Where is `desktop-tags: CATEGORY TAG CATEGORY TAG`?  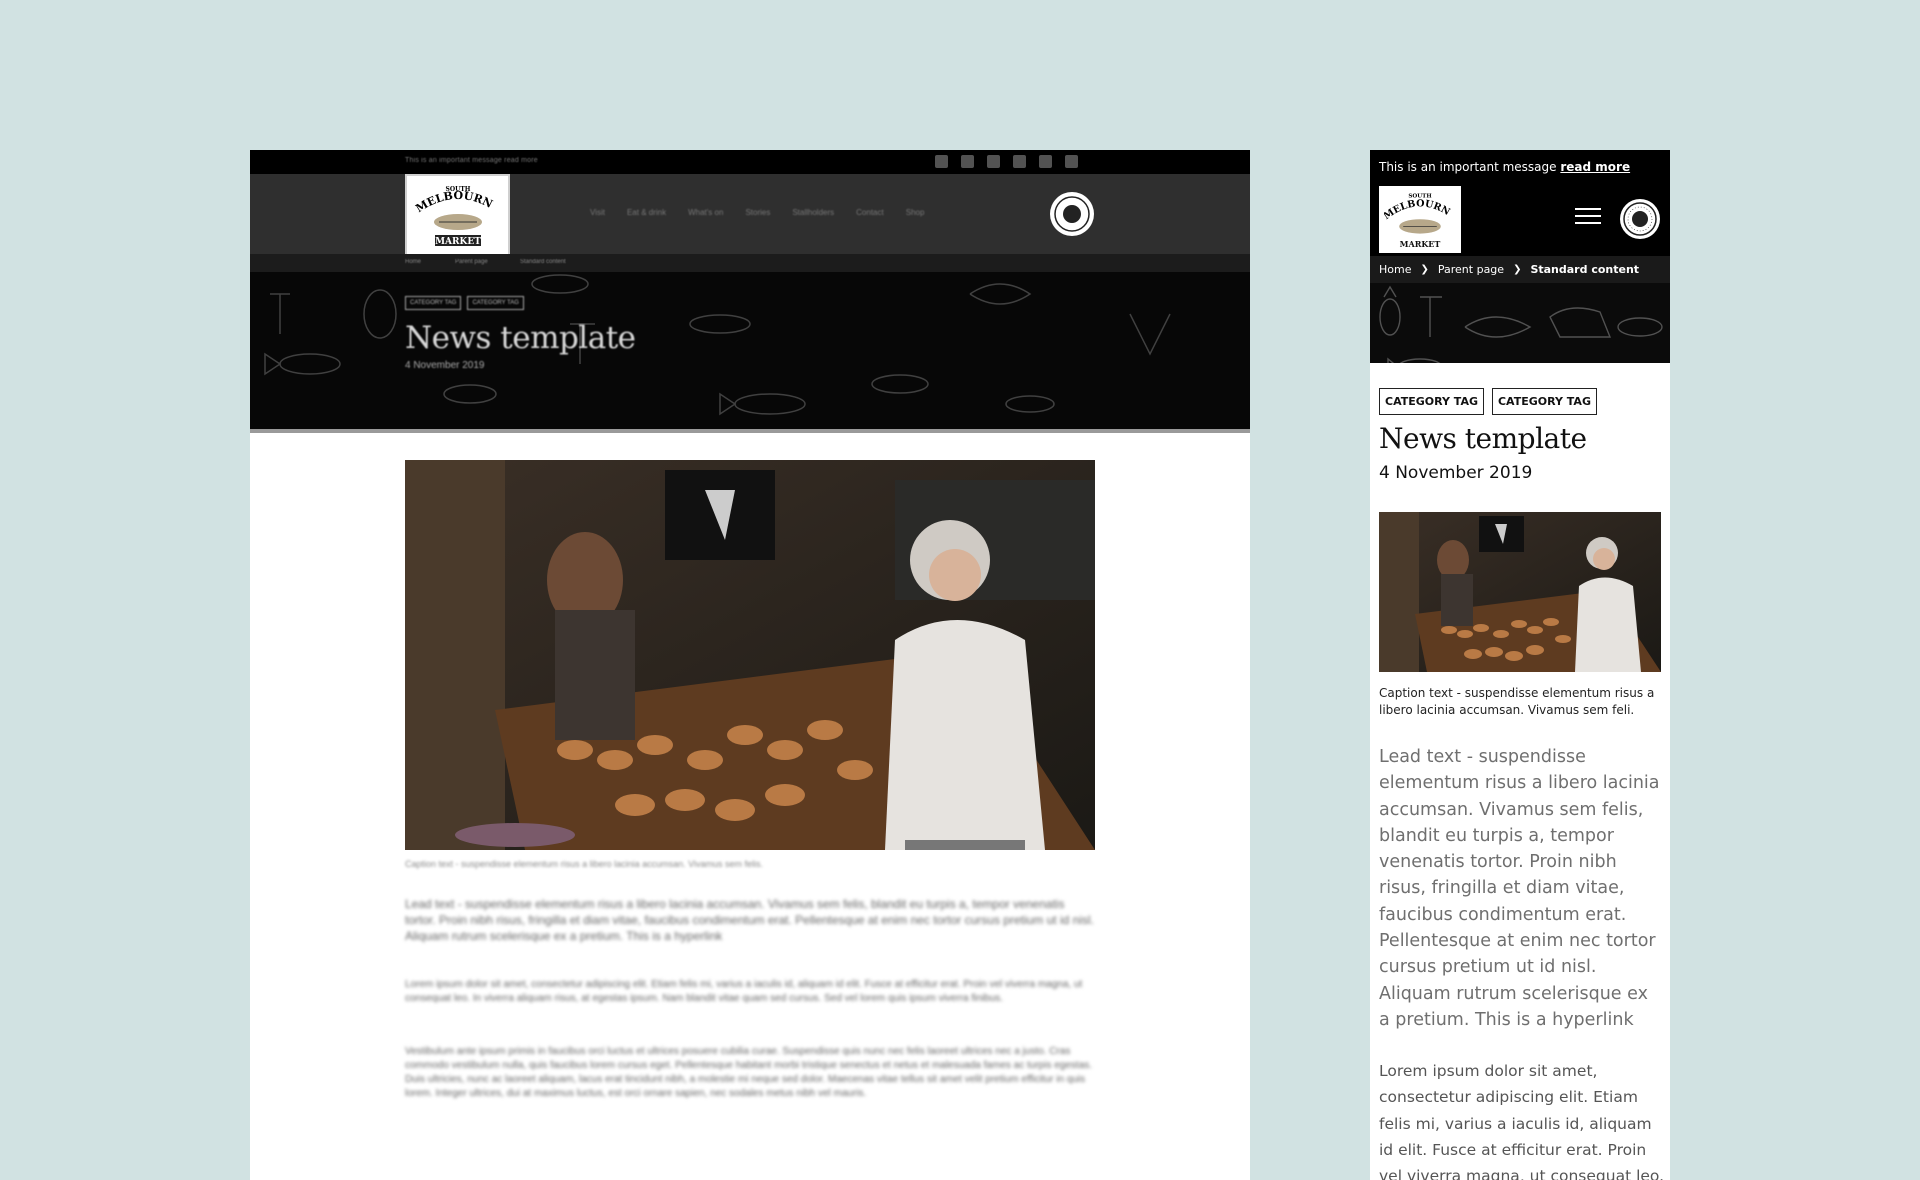
desktop-tags: CATEGORY TAG CATEGORY TAG is located at coordinates (464, 303).